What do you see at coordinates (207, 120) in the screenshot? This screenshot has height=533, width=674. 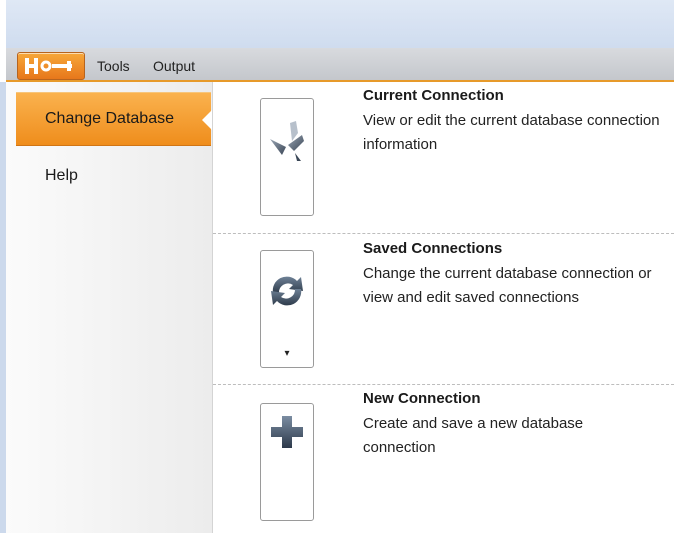 I see `active-pointer` at bounding box center [207, 120].